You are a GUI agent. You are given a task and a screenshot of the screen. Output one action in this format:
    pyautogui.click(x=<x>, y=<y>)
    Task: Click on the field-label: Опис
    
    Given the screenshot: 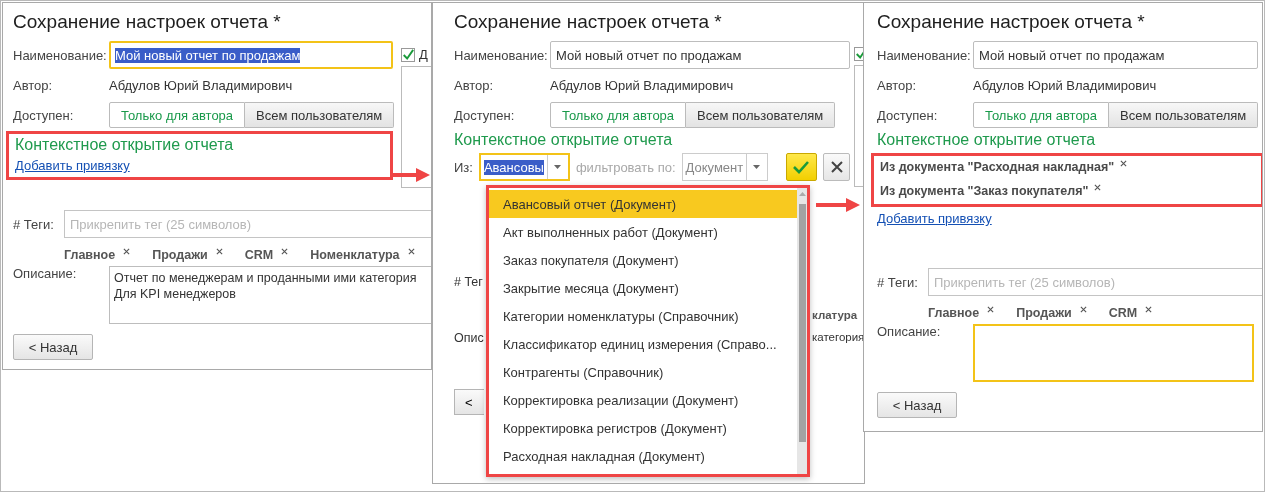 What is the action you would take?
    pyautogui.click(x=469, y=338)
    